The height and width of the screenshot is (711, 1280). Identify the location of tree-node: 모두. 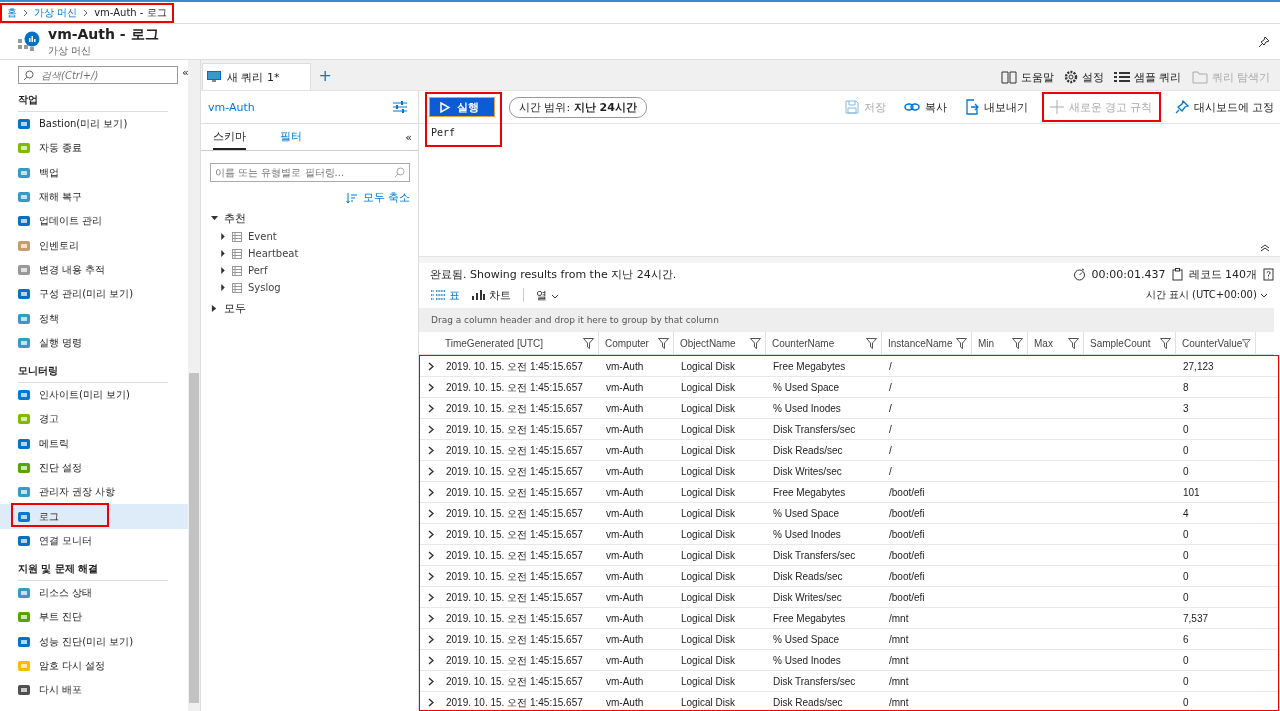
(309, 306).